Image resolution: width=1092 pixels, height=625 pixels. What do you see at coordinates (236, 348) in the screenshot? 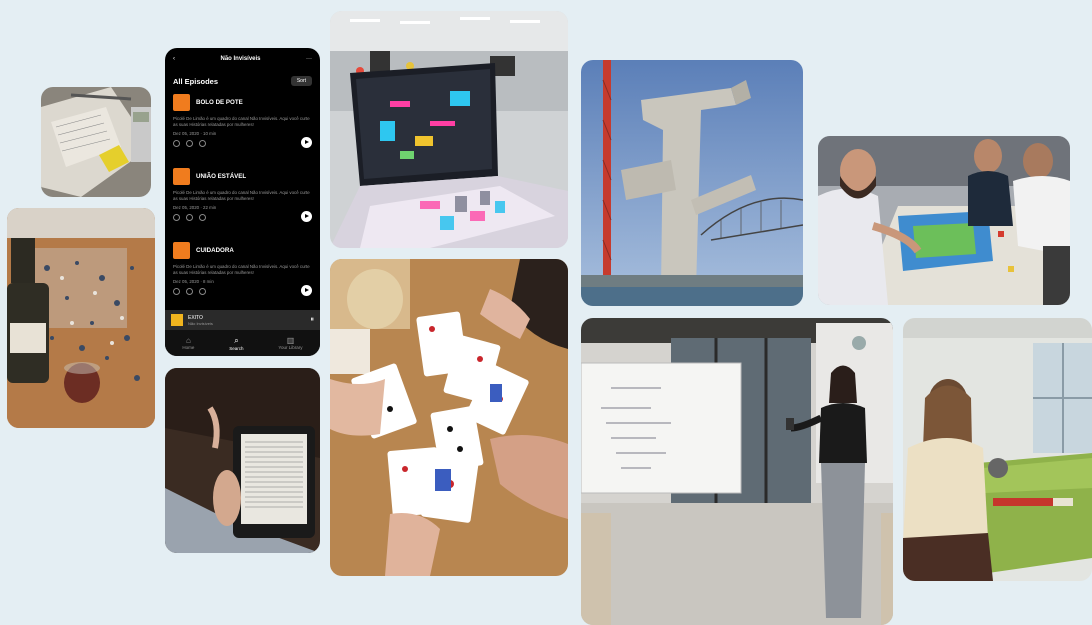
I see `tab-label: Search` at bounding box center [236, 348].